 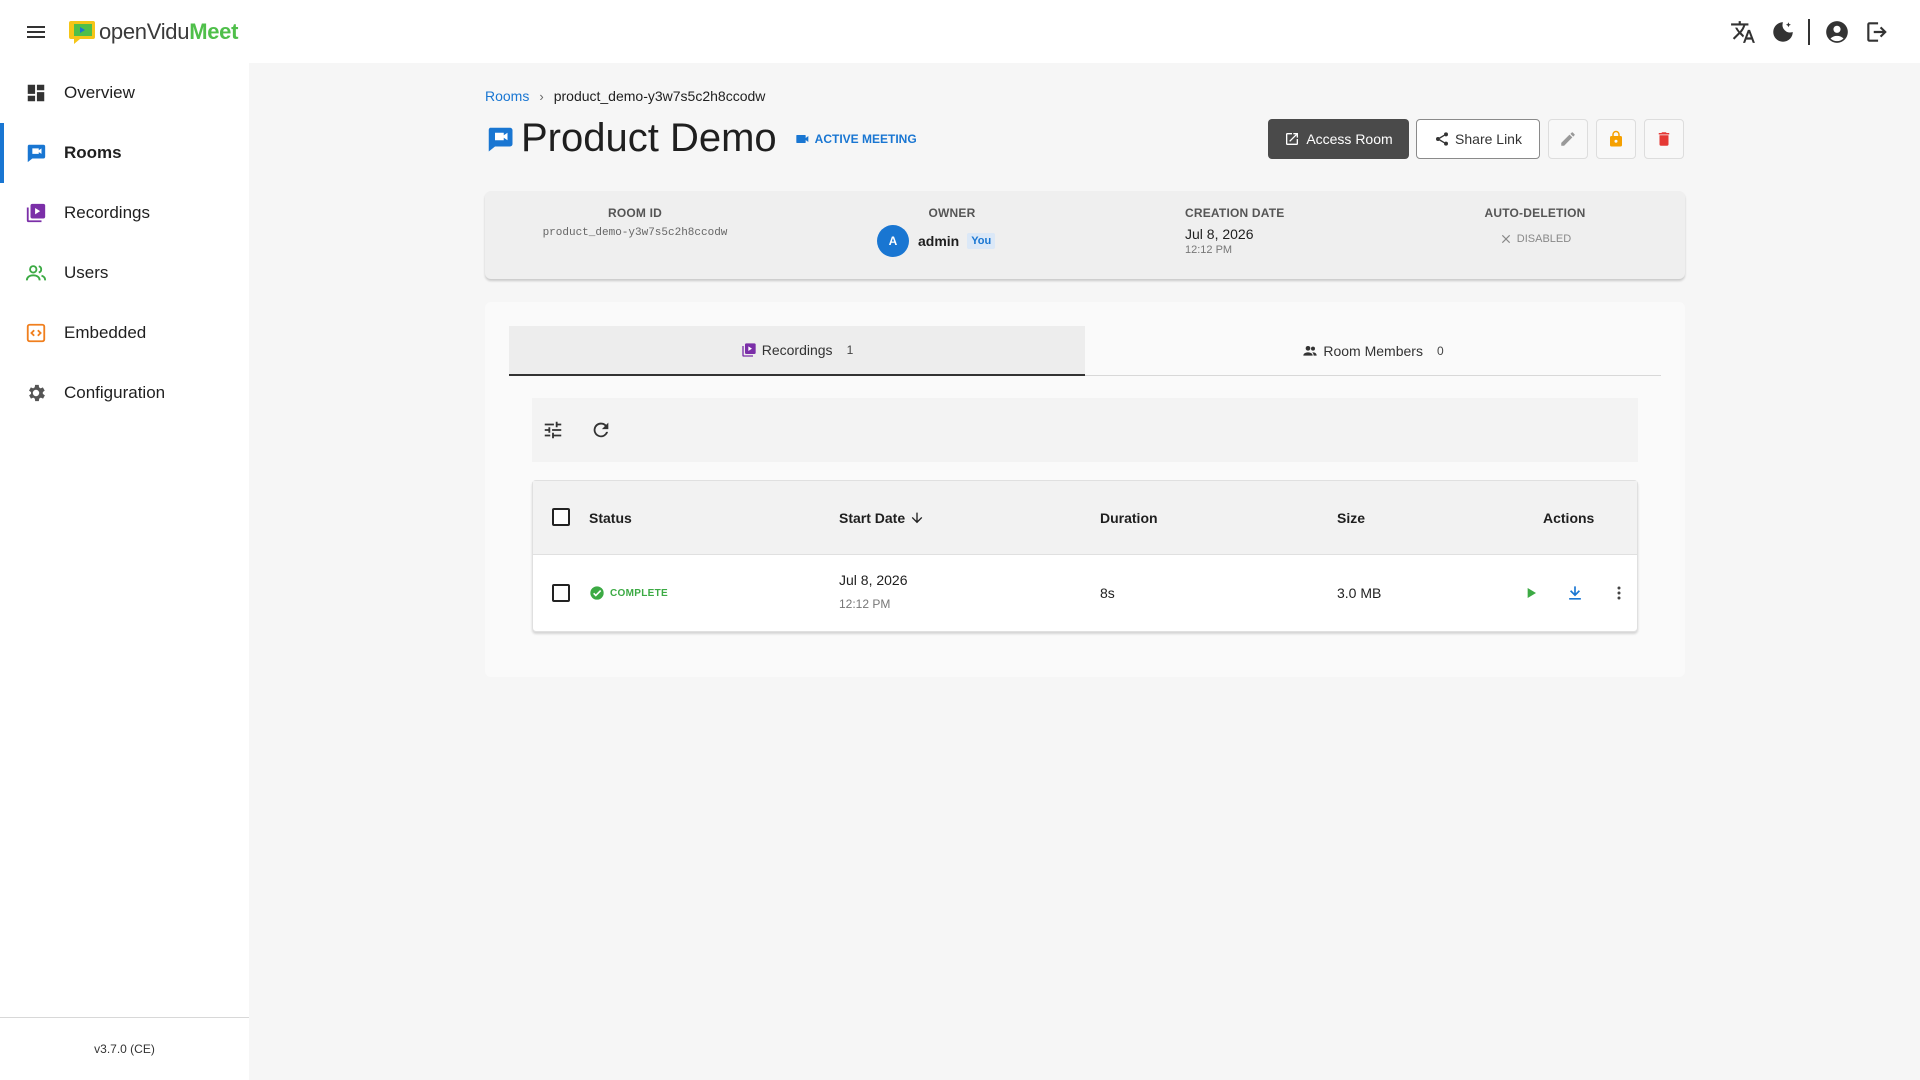 I want to click on column-header-actions: Actions, so click(x=1569, y=518).